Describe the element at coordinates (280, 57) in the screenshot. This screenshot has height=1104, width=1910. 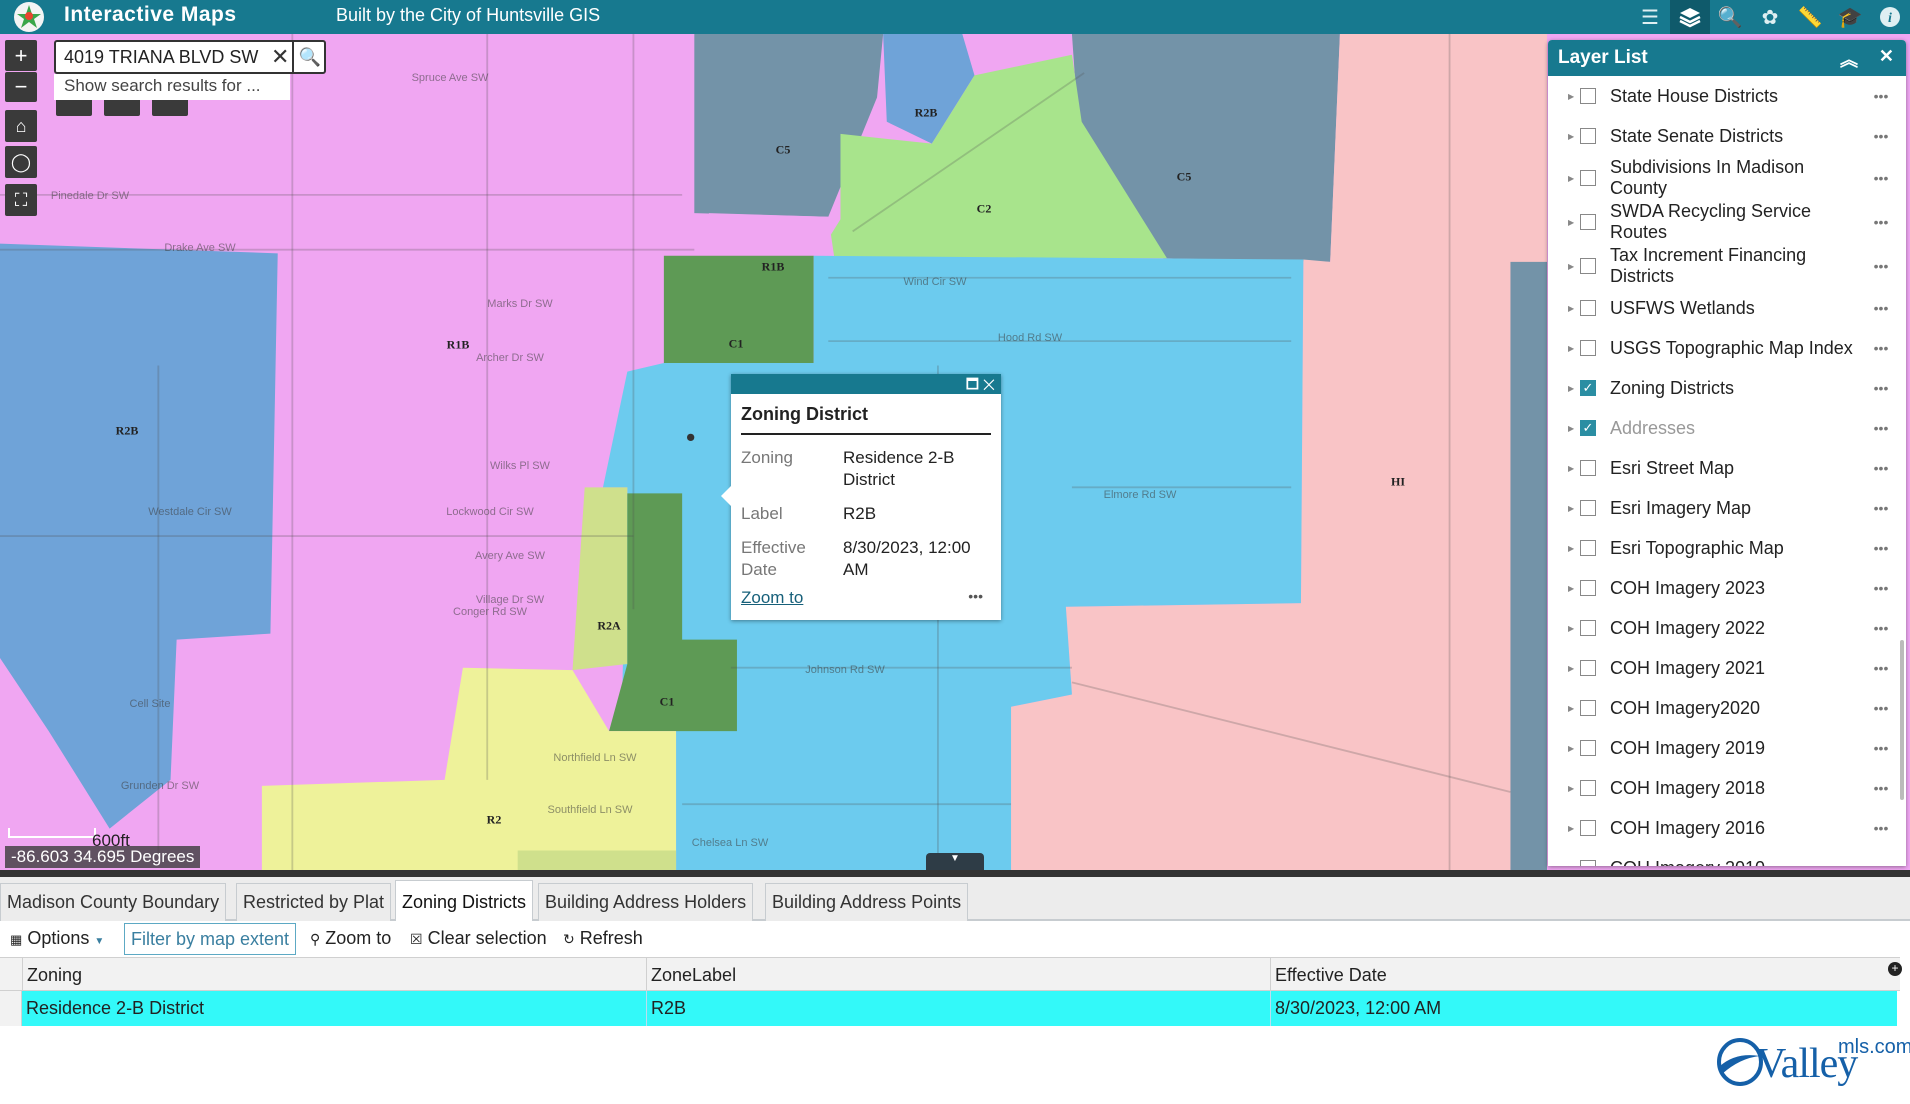
I see `clear-search-icon: ✕` at that location.